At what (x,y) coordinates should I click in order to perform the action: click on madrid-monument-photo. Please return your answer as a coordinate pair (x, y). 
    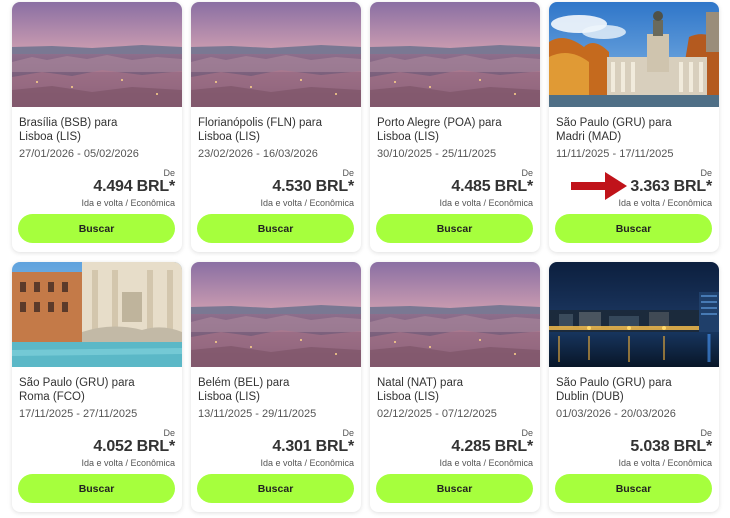
    Looking at the image, I should click on (634, 54).